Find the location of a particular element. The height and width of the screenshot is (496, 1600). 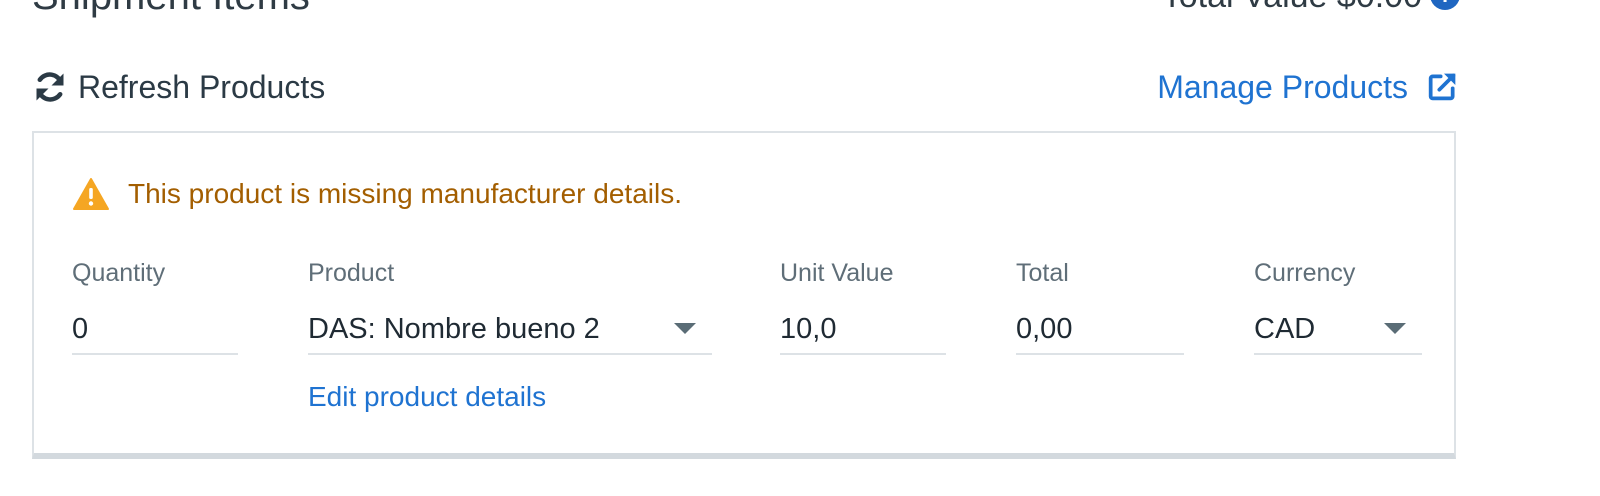

currency-field: Currency CAD is located at coordinates (1338, 307).